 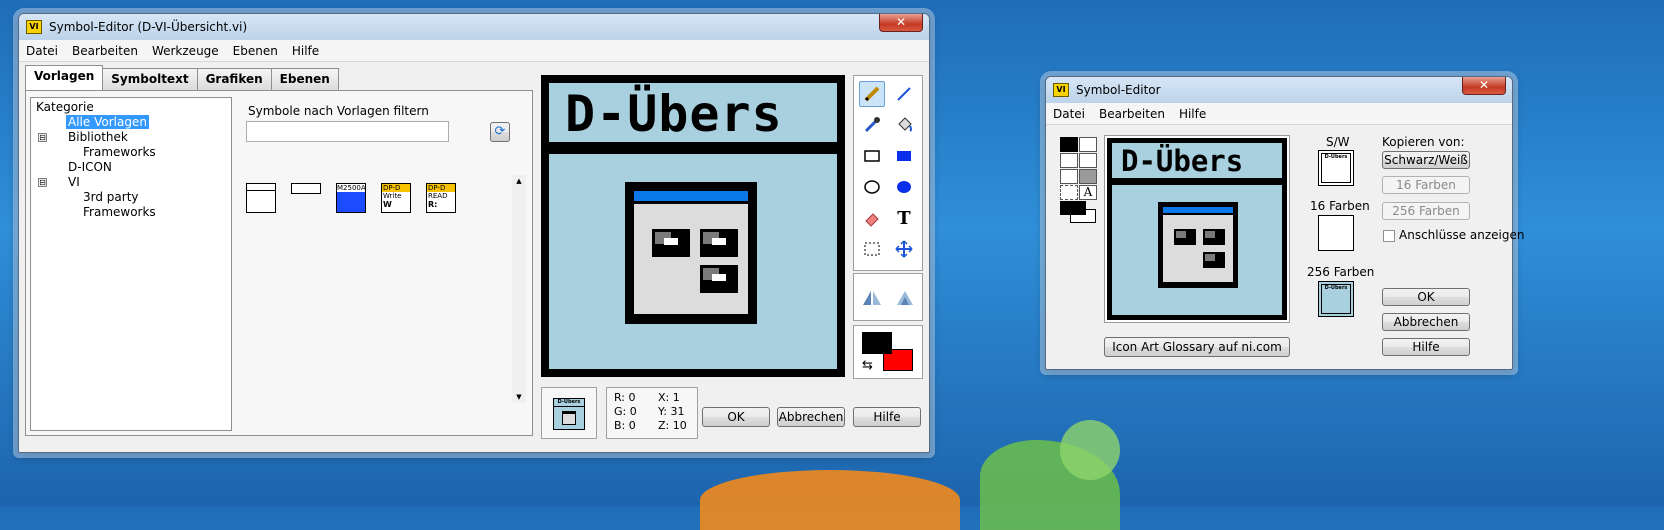 I want to click on scroll-up-icon: ▲, so click(x=519, y=181).